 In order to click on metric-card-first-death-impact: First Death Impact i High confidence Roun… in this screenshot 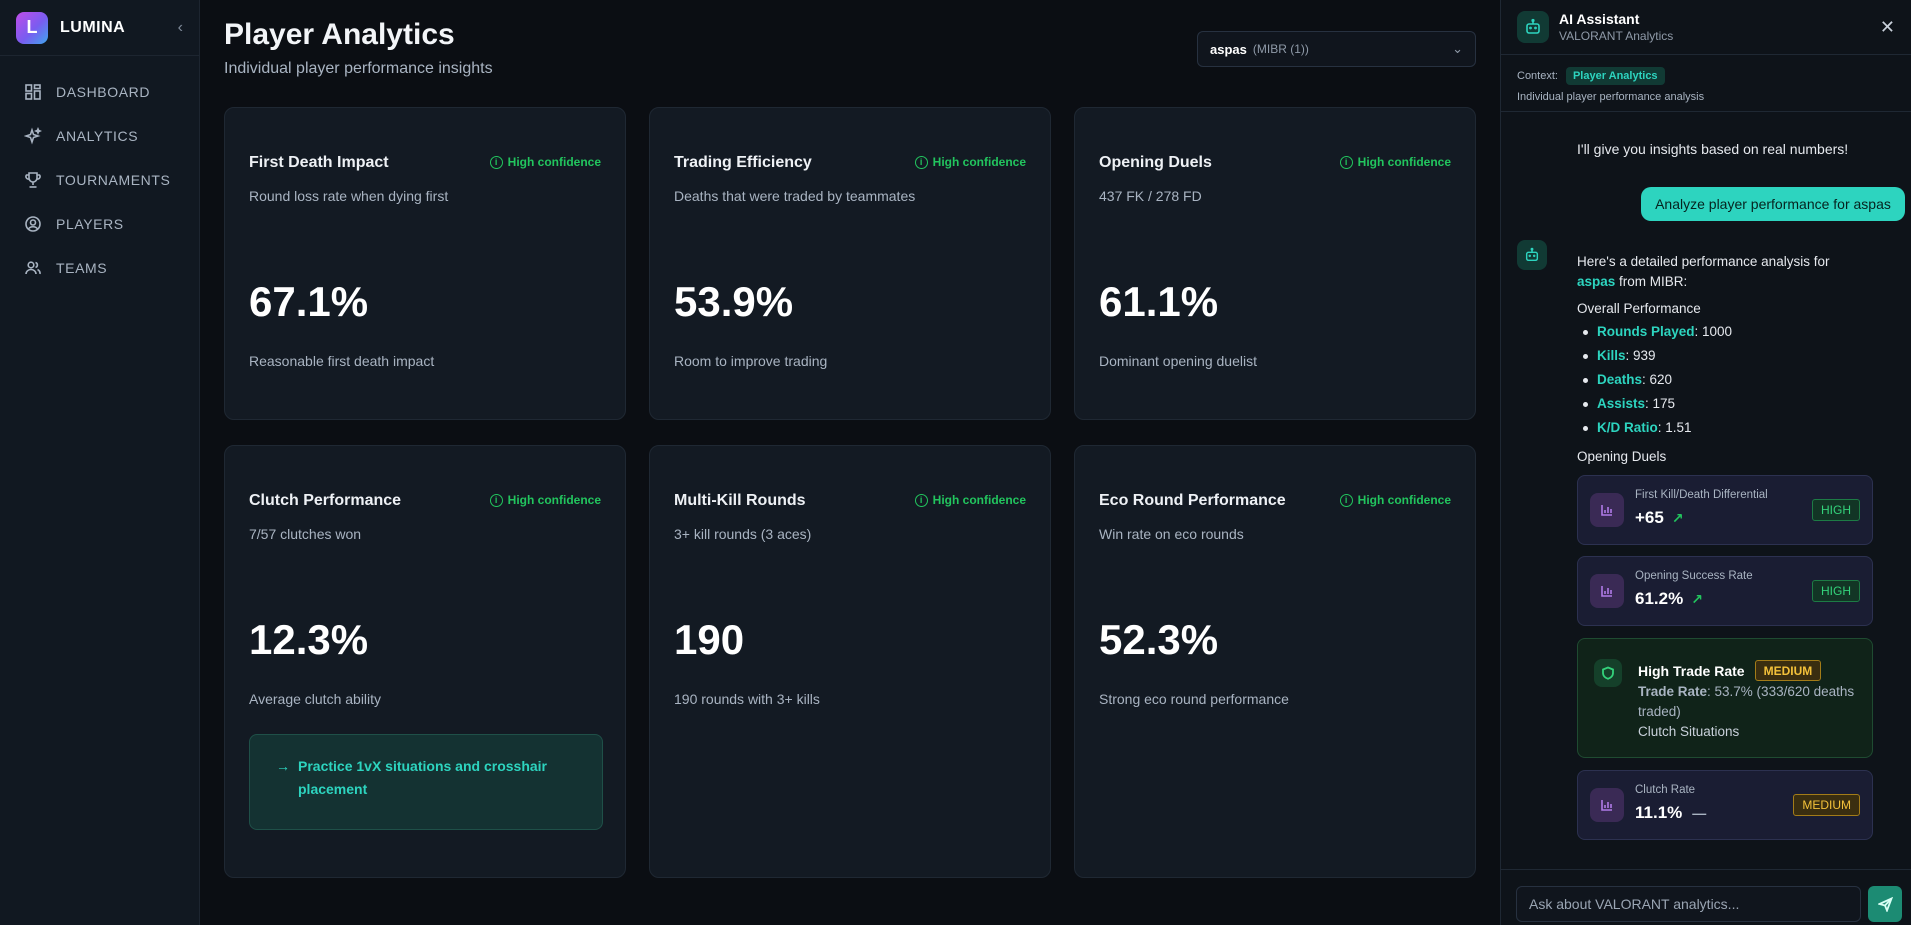, I will do `click(425, 263)`.